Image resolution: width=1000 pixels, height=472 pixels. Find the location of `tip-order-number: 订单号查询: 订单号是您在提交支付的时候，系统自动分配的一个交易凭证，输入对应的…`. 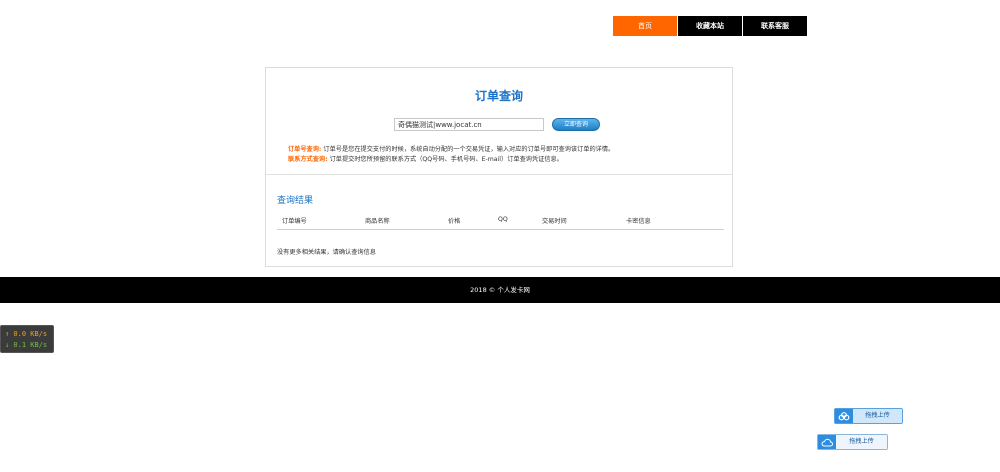

tip-order-number: 订单号查询: 订单号是您在提交支付的时候，系统自动分配的一个交易凭证，输入对应的… is located at coordinates (451, 150).